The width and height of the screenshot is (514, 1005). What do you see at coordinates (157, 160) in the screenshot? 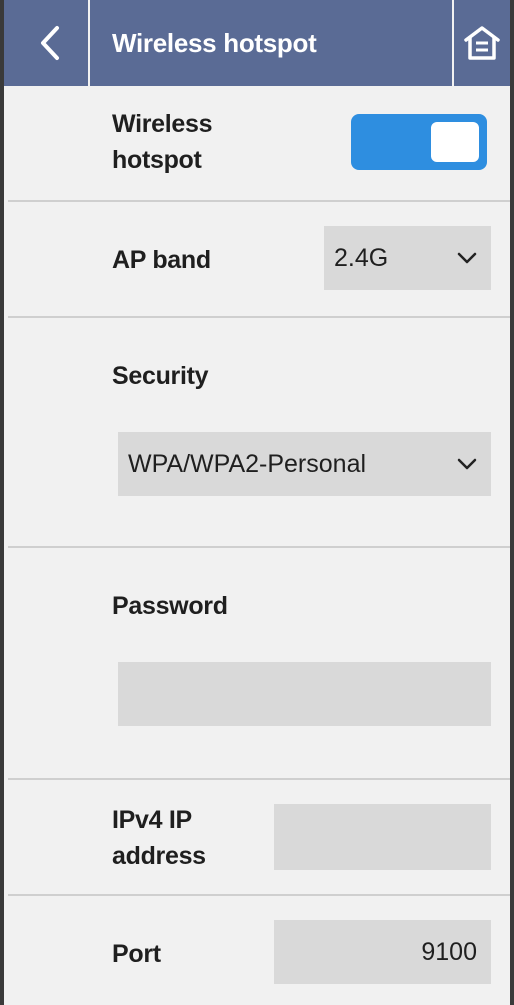
I see `hotspot-label-line2: hotspot` at bounding box center [157, 160].